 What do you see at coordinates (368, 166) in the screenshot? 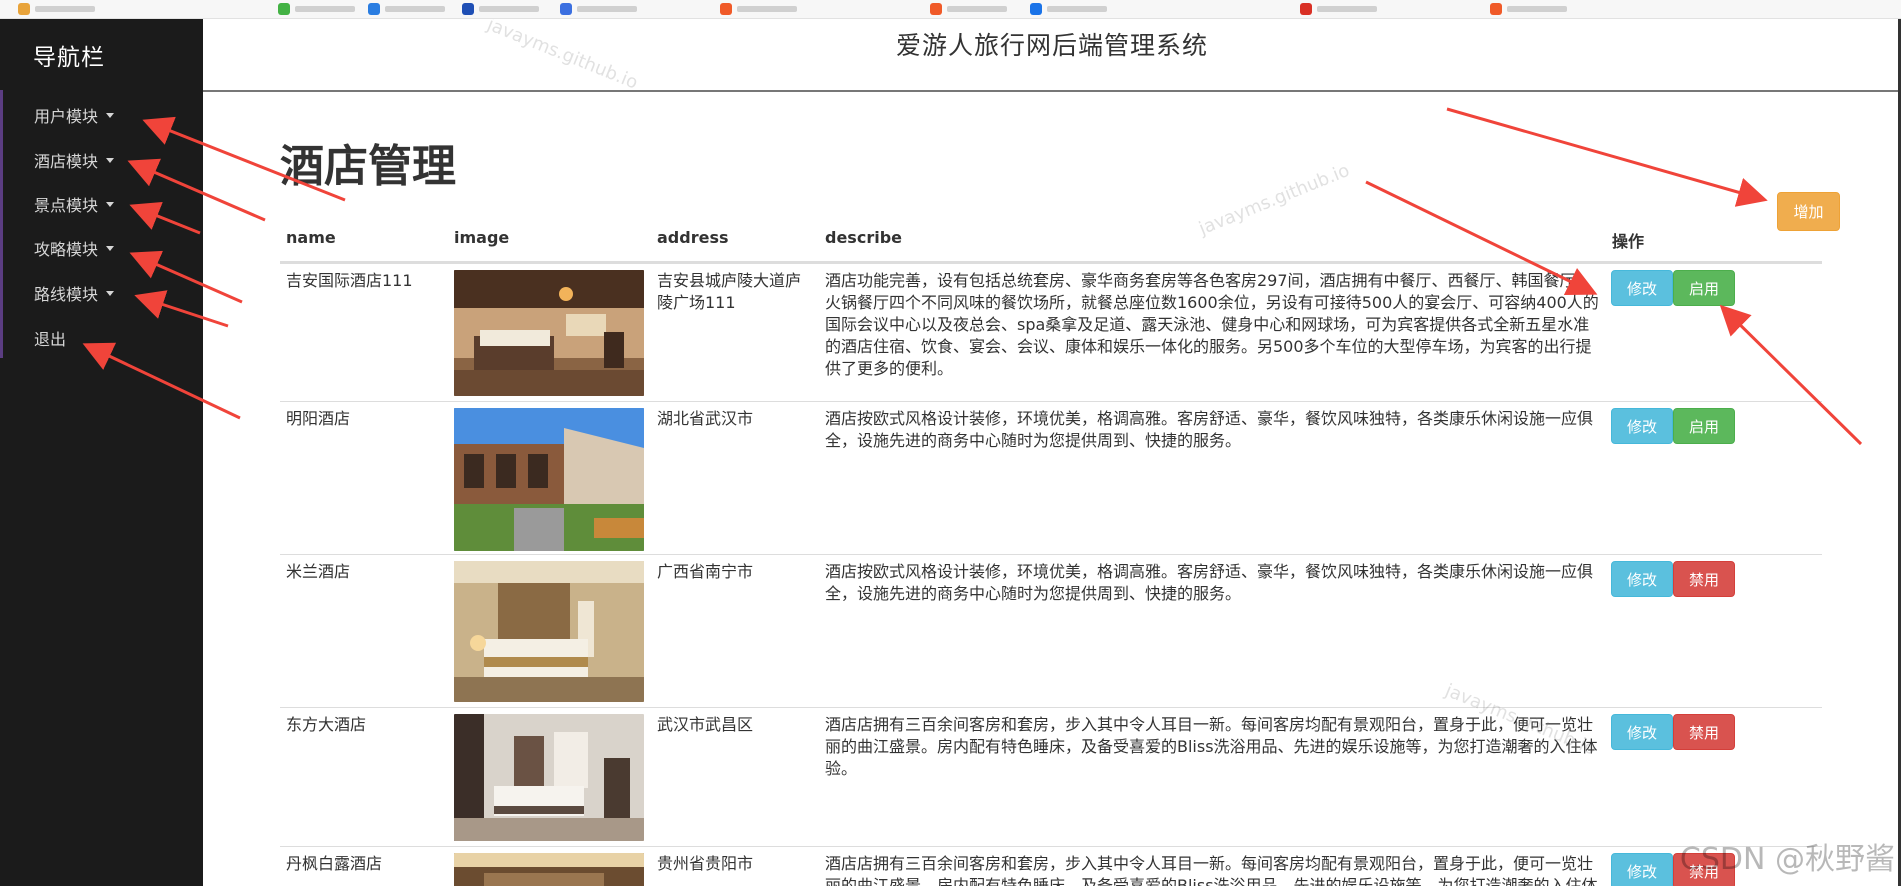
I see `page-title: 酒店管理` at bounding box center [368, 166].